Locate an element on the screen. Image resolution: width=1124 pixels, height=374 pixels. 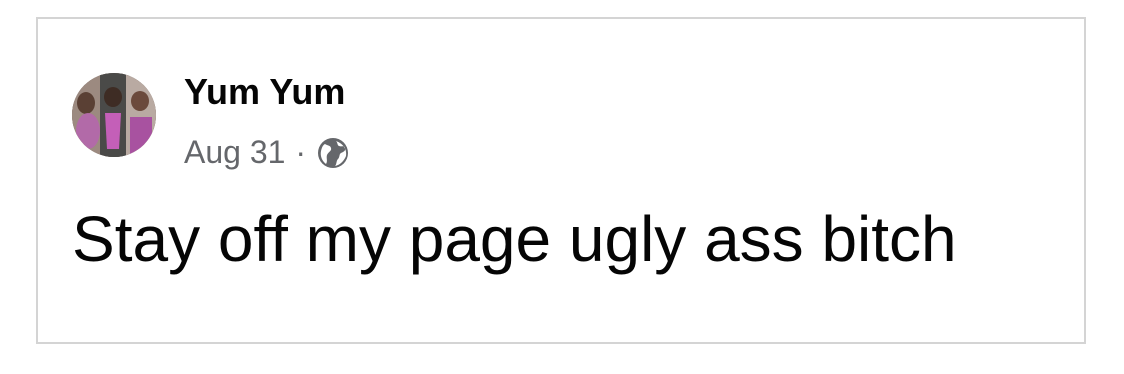
author-name: Yum Yum is located at coordinates (264, 92).